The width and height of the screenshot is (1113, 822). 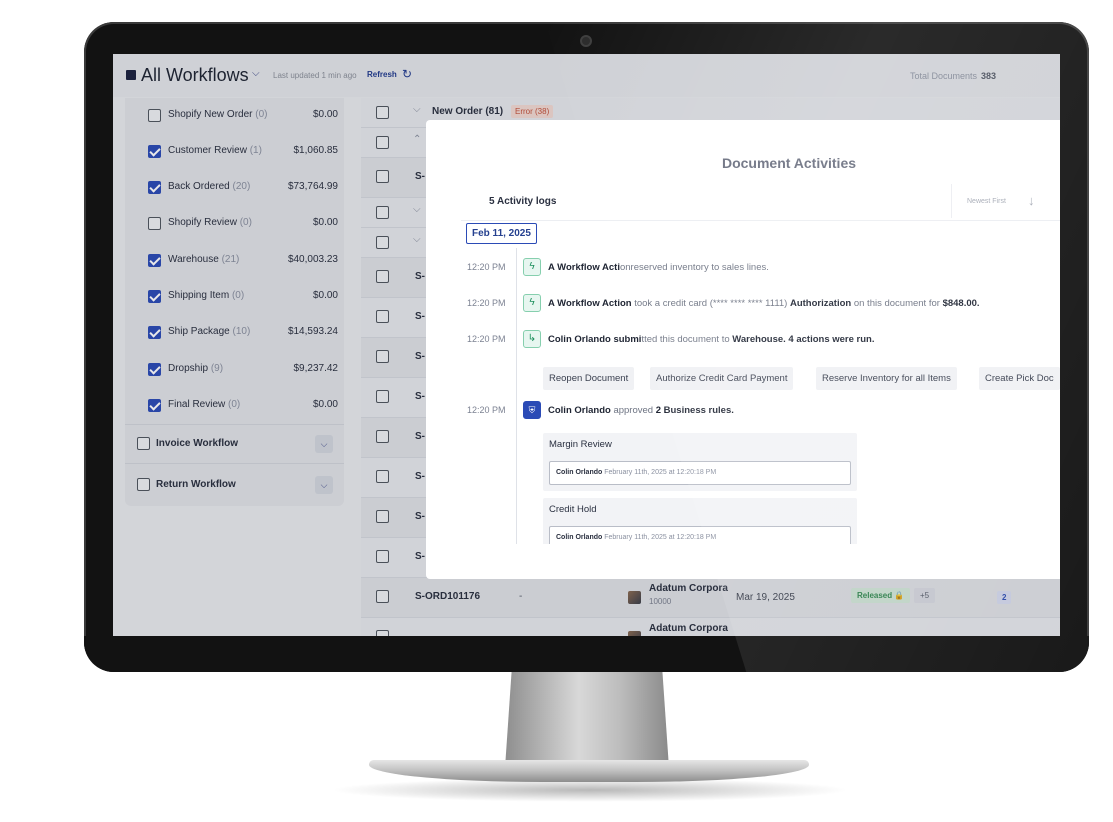 I want to click on sidebar-item-label: Ship Package (10), so click(x=209, y=331).